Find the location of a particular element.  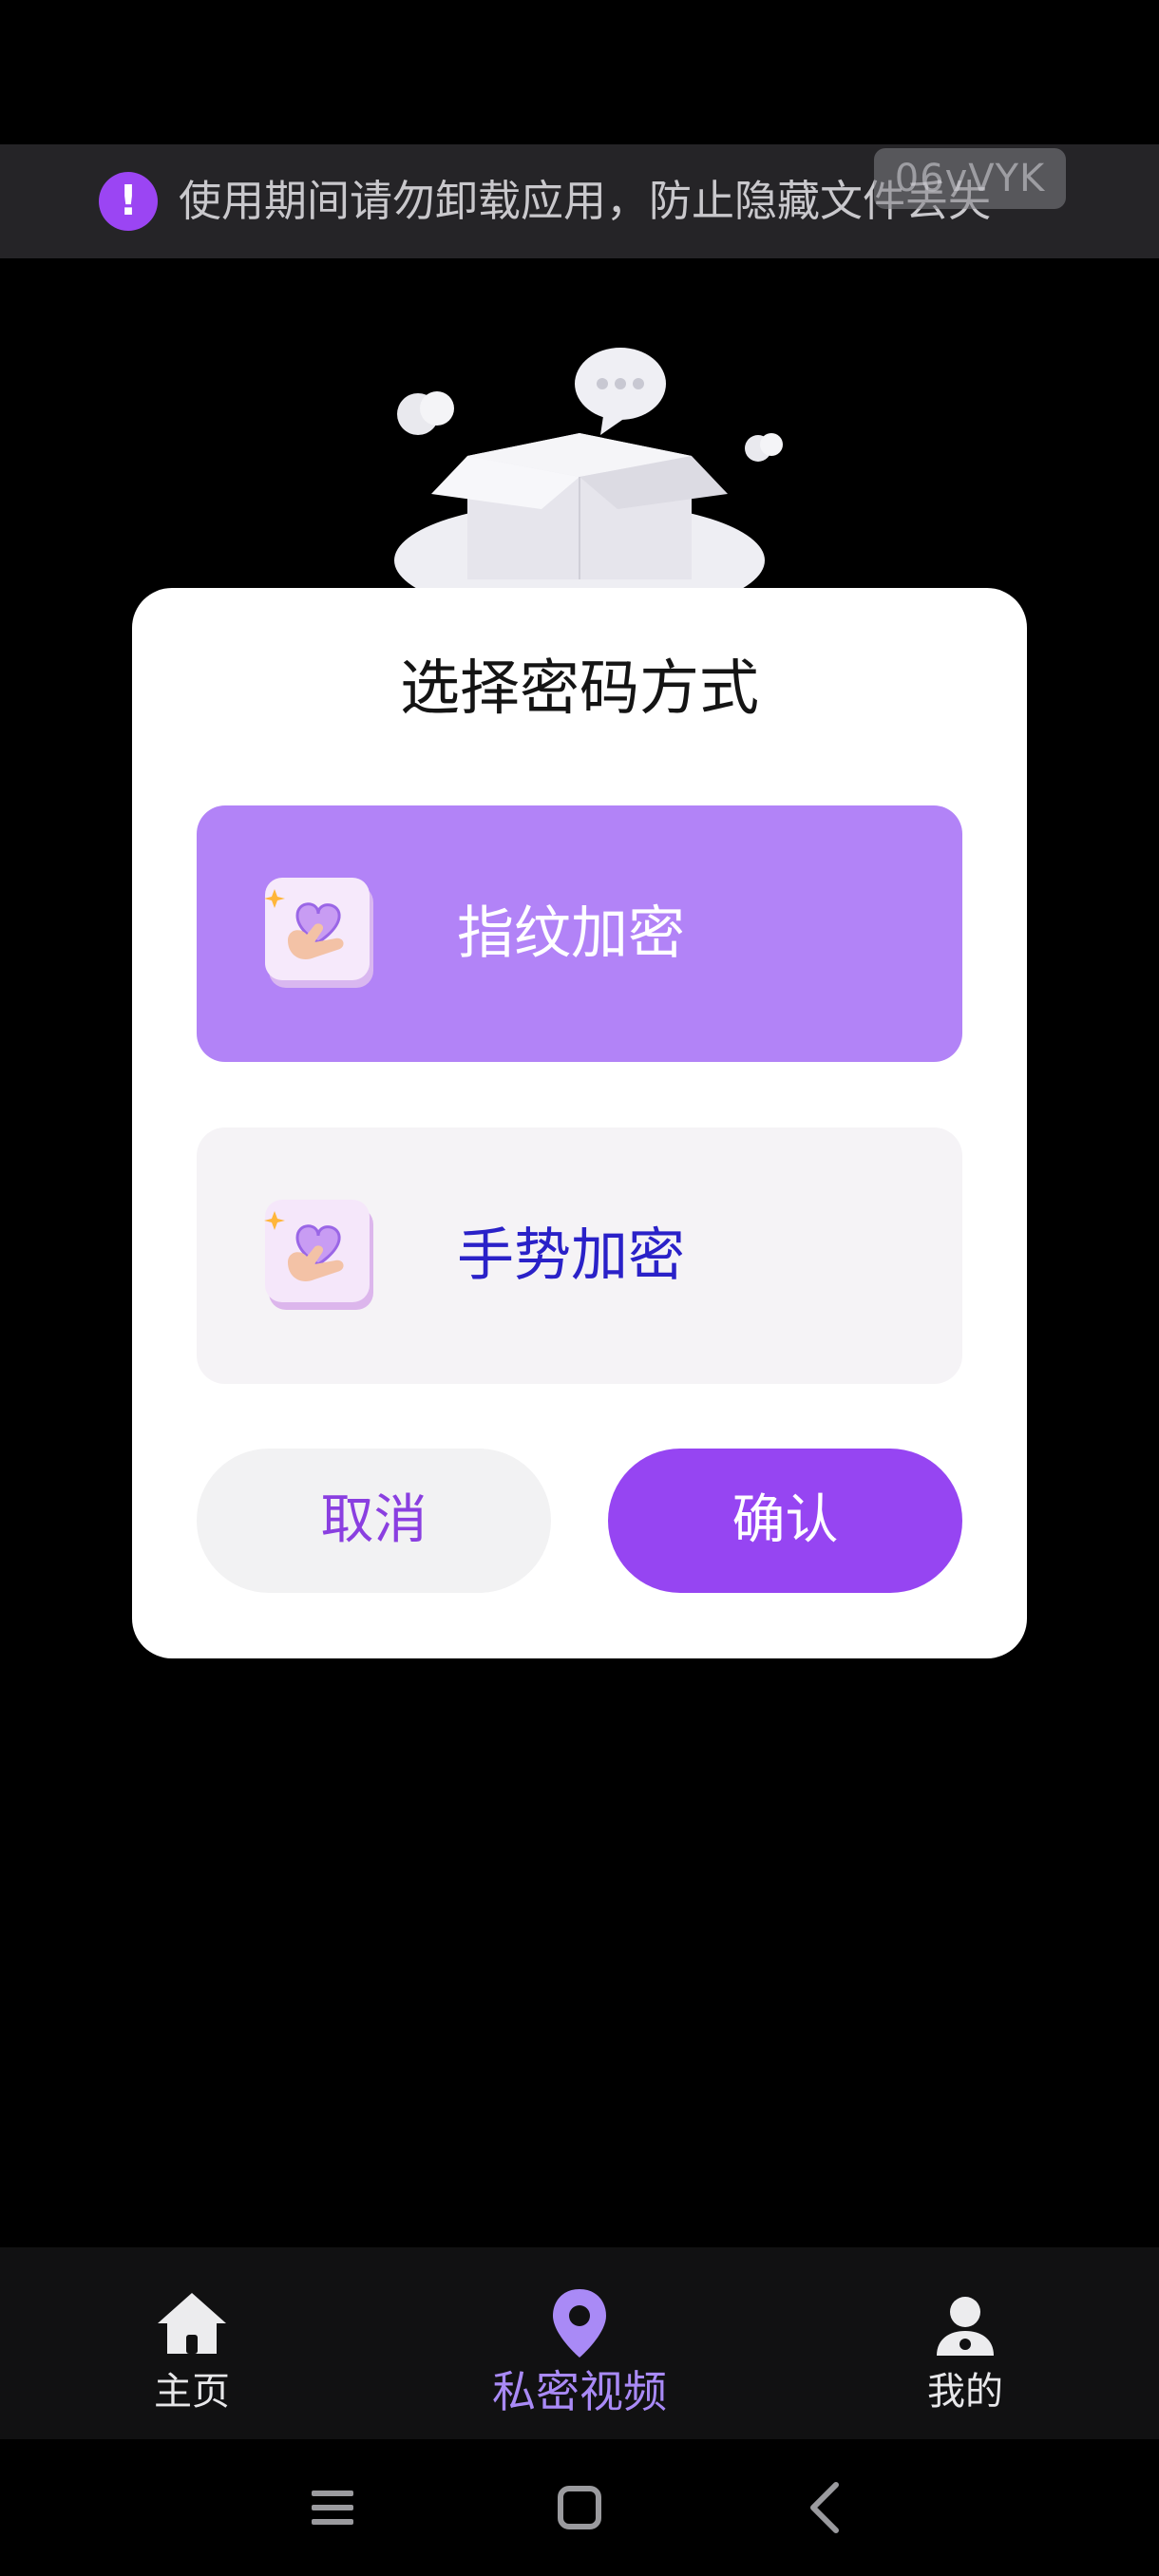

home-square-icon is located at coordinates (579, 2508).